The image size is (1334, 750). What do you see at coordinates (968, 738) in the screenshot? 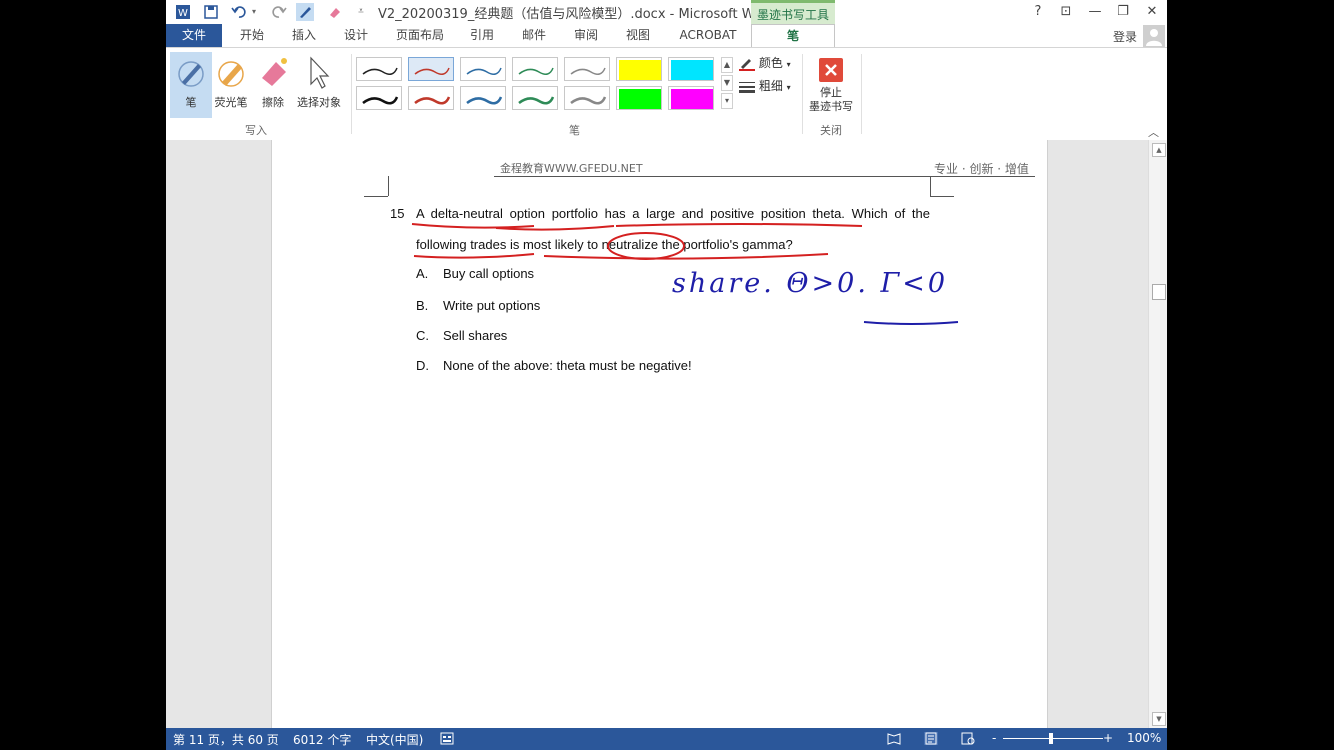
I see `web-layout-icon` at bounding box center [968, 738].